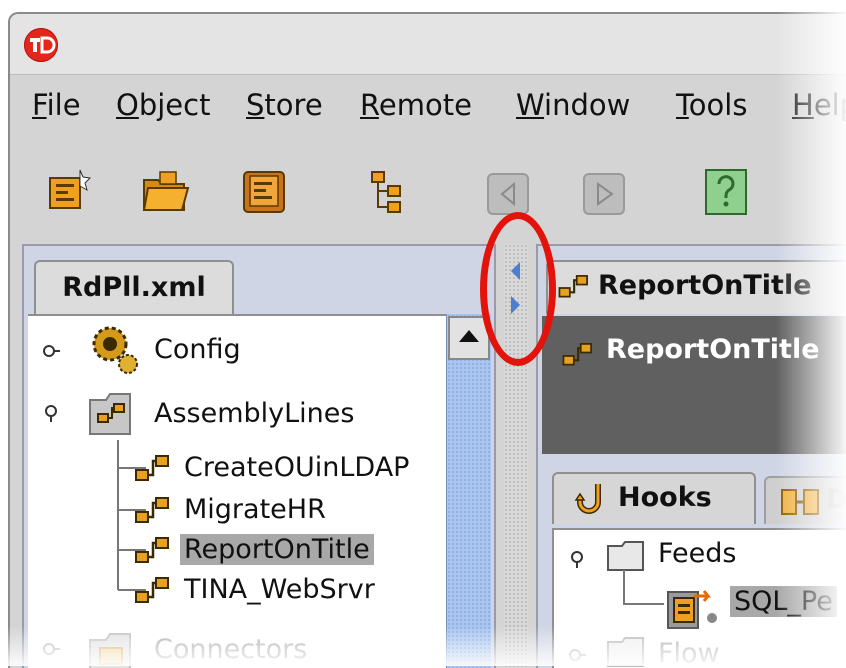 Image resolution: width=846 pixels, height=668 pixels. I want to click on menu-help-label: elp, so click(829, 105).